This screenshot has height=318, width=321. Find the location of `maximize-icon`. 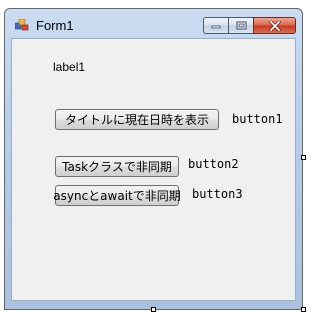

maximize-icon is located at coordinates (241, 25).